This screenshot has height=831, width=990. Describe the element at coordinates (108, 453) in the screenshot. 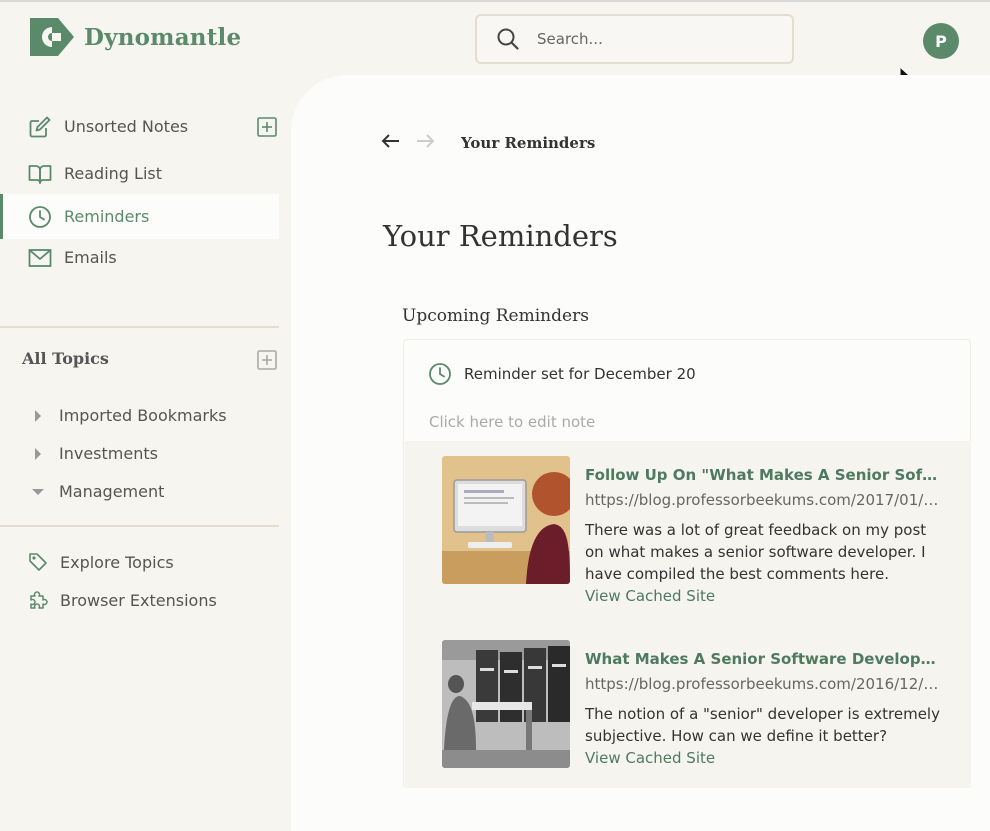

I see `topic-label: Investments` at that location.